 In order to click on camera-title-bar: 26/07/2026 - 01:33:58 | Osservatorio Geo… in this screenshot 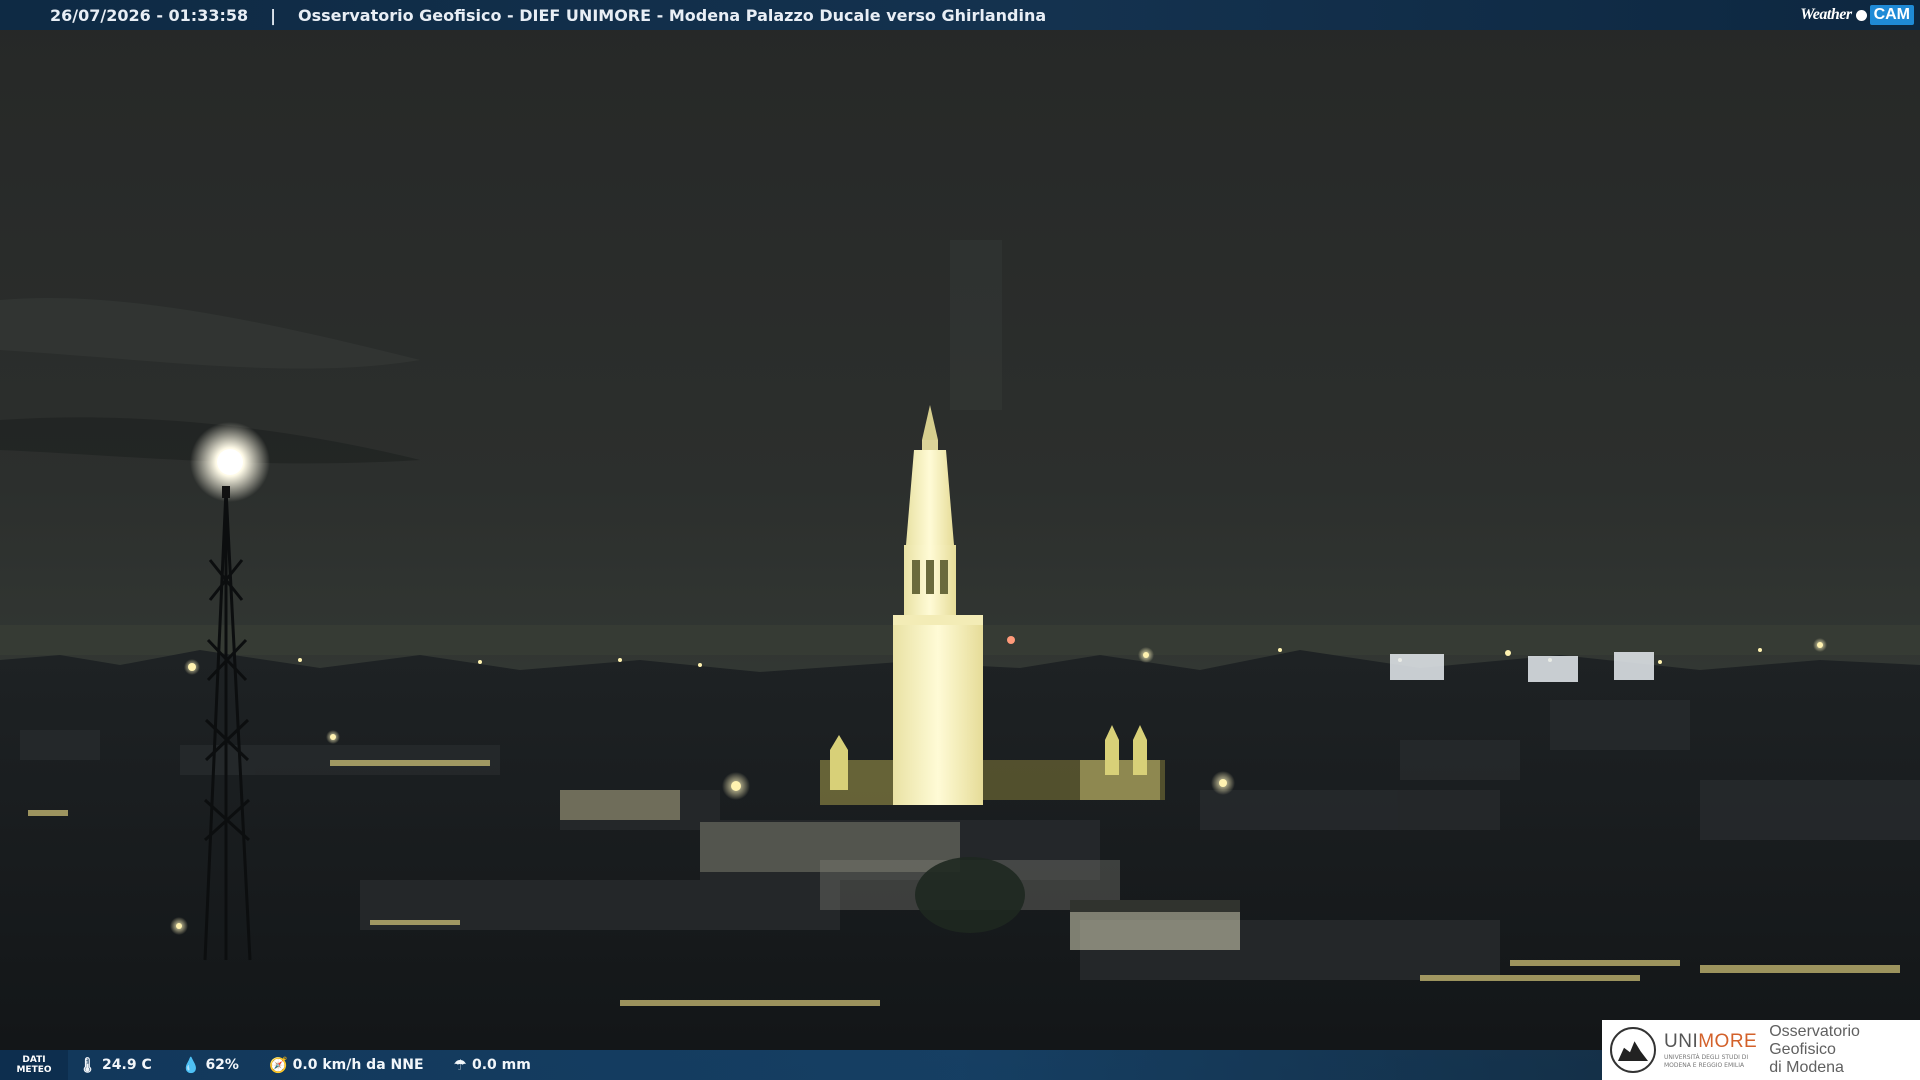, I will do `click(960, 15)`.